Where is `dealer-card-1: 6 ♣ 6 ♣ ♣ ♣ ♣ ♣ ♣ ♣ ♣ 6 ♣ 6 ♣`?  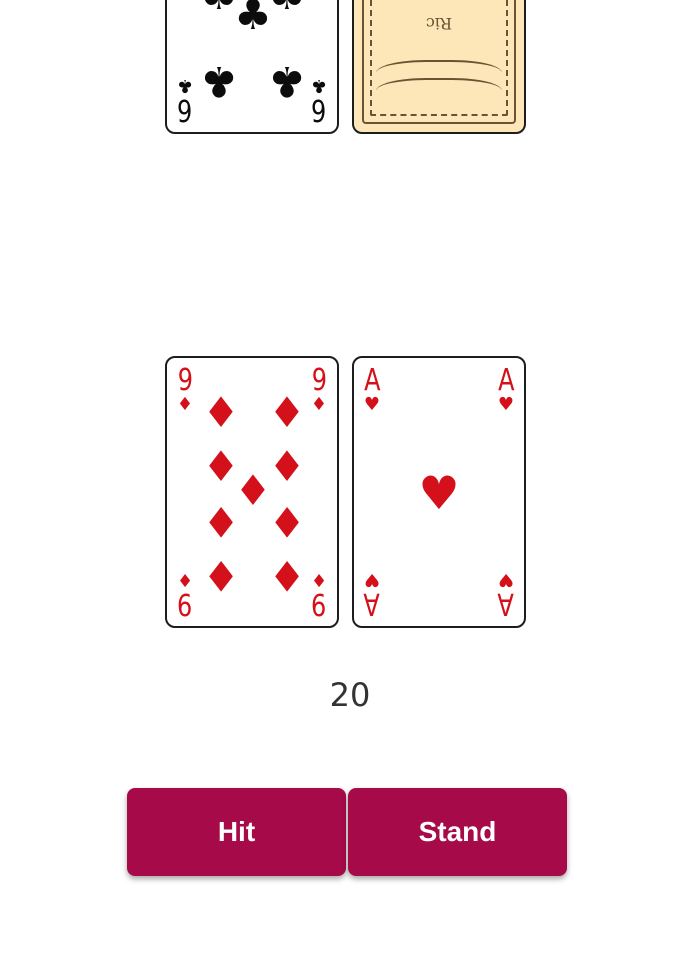 dealer-card-1: 6 ♣ 6 ♣ ♣ ♣ ♣ ♣ ♣ ♣ ♣ 6 ♣ 6 ♣ is located at coordinates (252, 67).